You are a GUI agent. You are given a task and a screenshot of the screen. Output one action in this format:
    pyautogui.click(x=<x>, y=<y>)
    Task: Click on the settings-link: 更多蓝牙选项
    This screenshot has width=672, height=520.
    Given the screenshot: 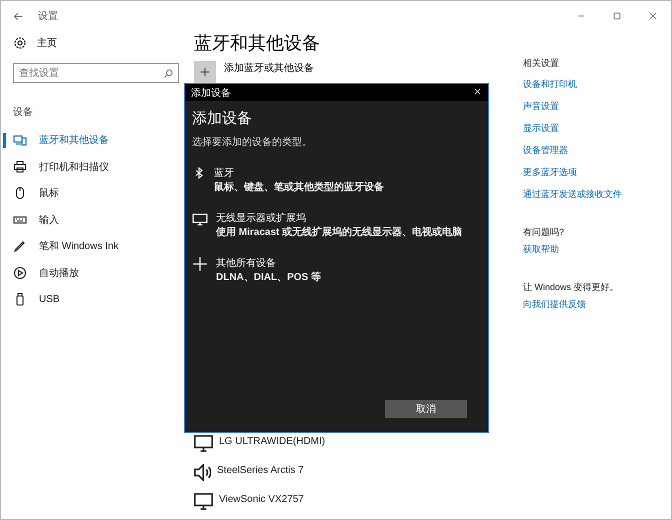 What is the action you would take?
    pyautogui.click(x=550, y=172)
    